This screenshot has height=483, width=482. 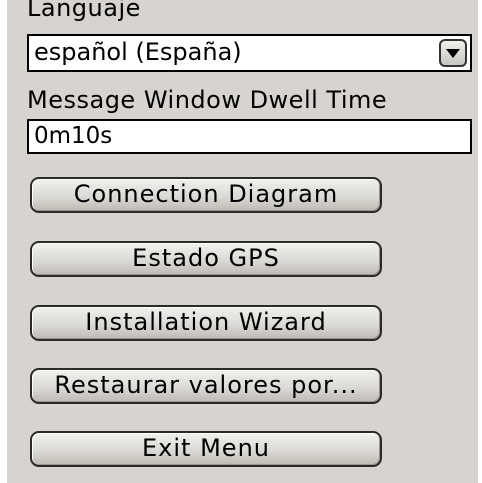 I want to click on exit-menu-button: Exit Menu, so click(x=206, y=449).